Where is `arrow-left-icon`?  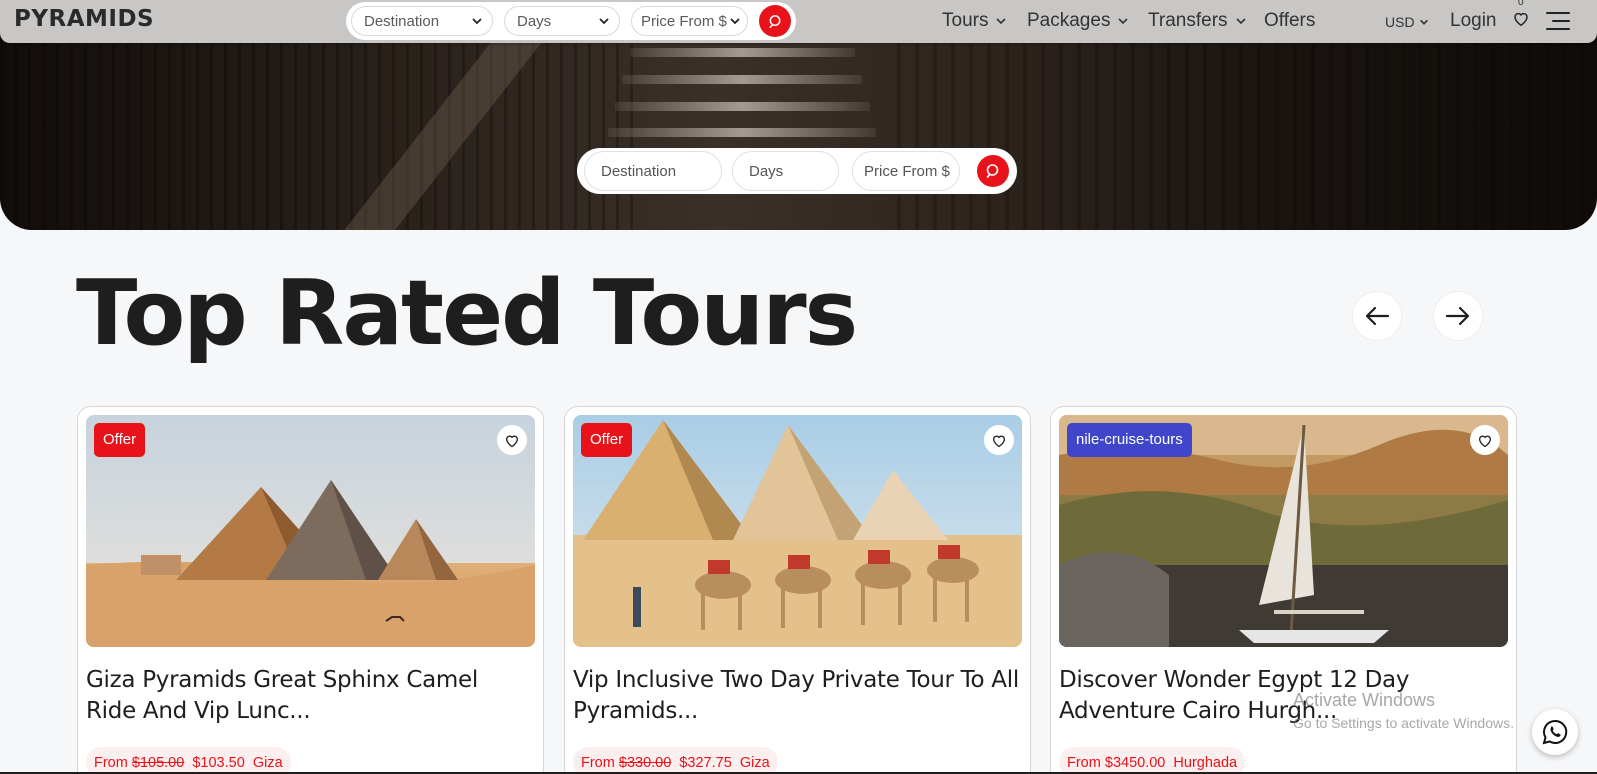
arrow-left-icon is located at coordinates (1377, 316).